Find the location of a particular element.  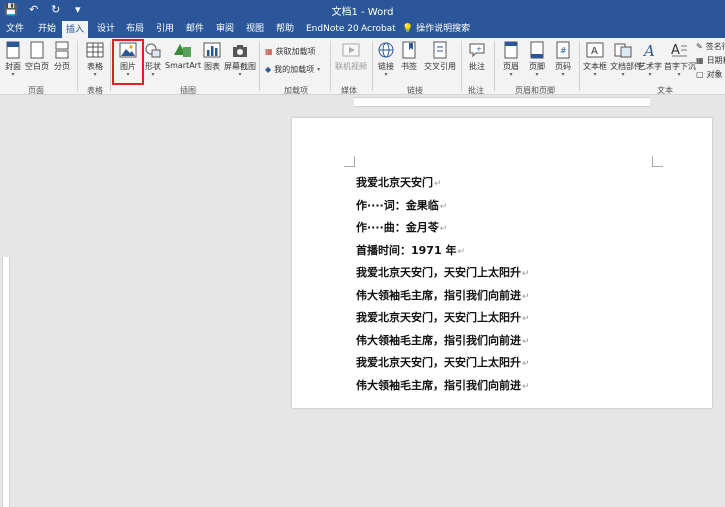

wordart-icon: A is located at coordinates (648, 50).